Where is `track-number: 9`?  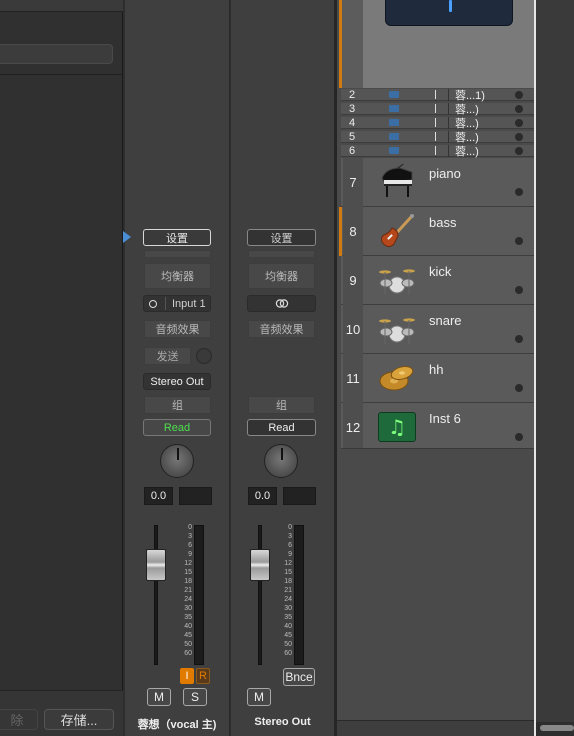
track-number: 9 is located at coordinates (353, 280).